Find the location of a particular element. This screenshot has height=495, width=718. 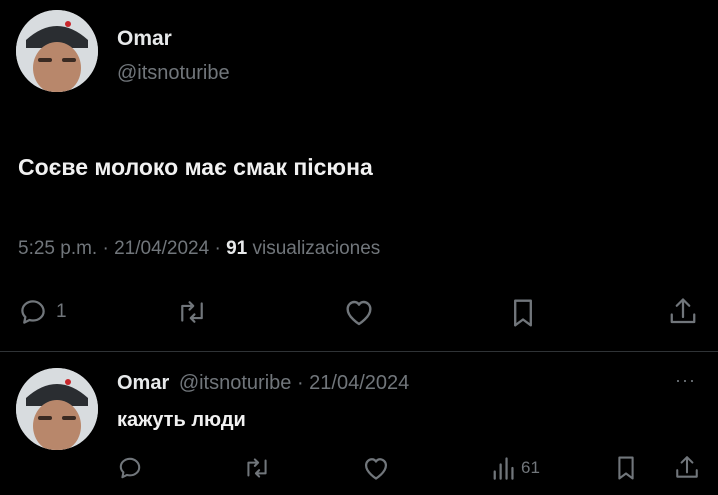

reply-header: Omar @itsnoturibe · 21/04/2024 is located at coordinates (263, 383).